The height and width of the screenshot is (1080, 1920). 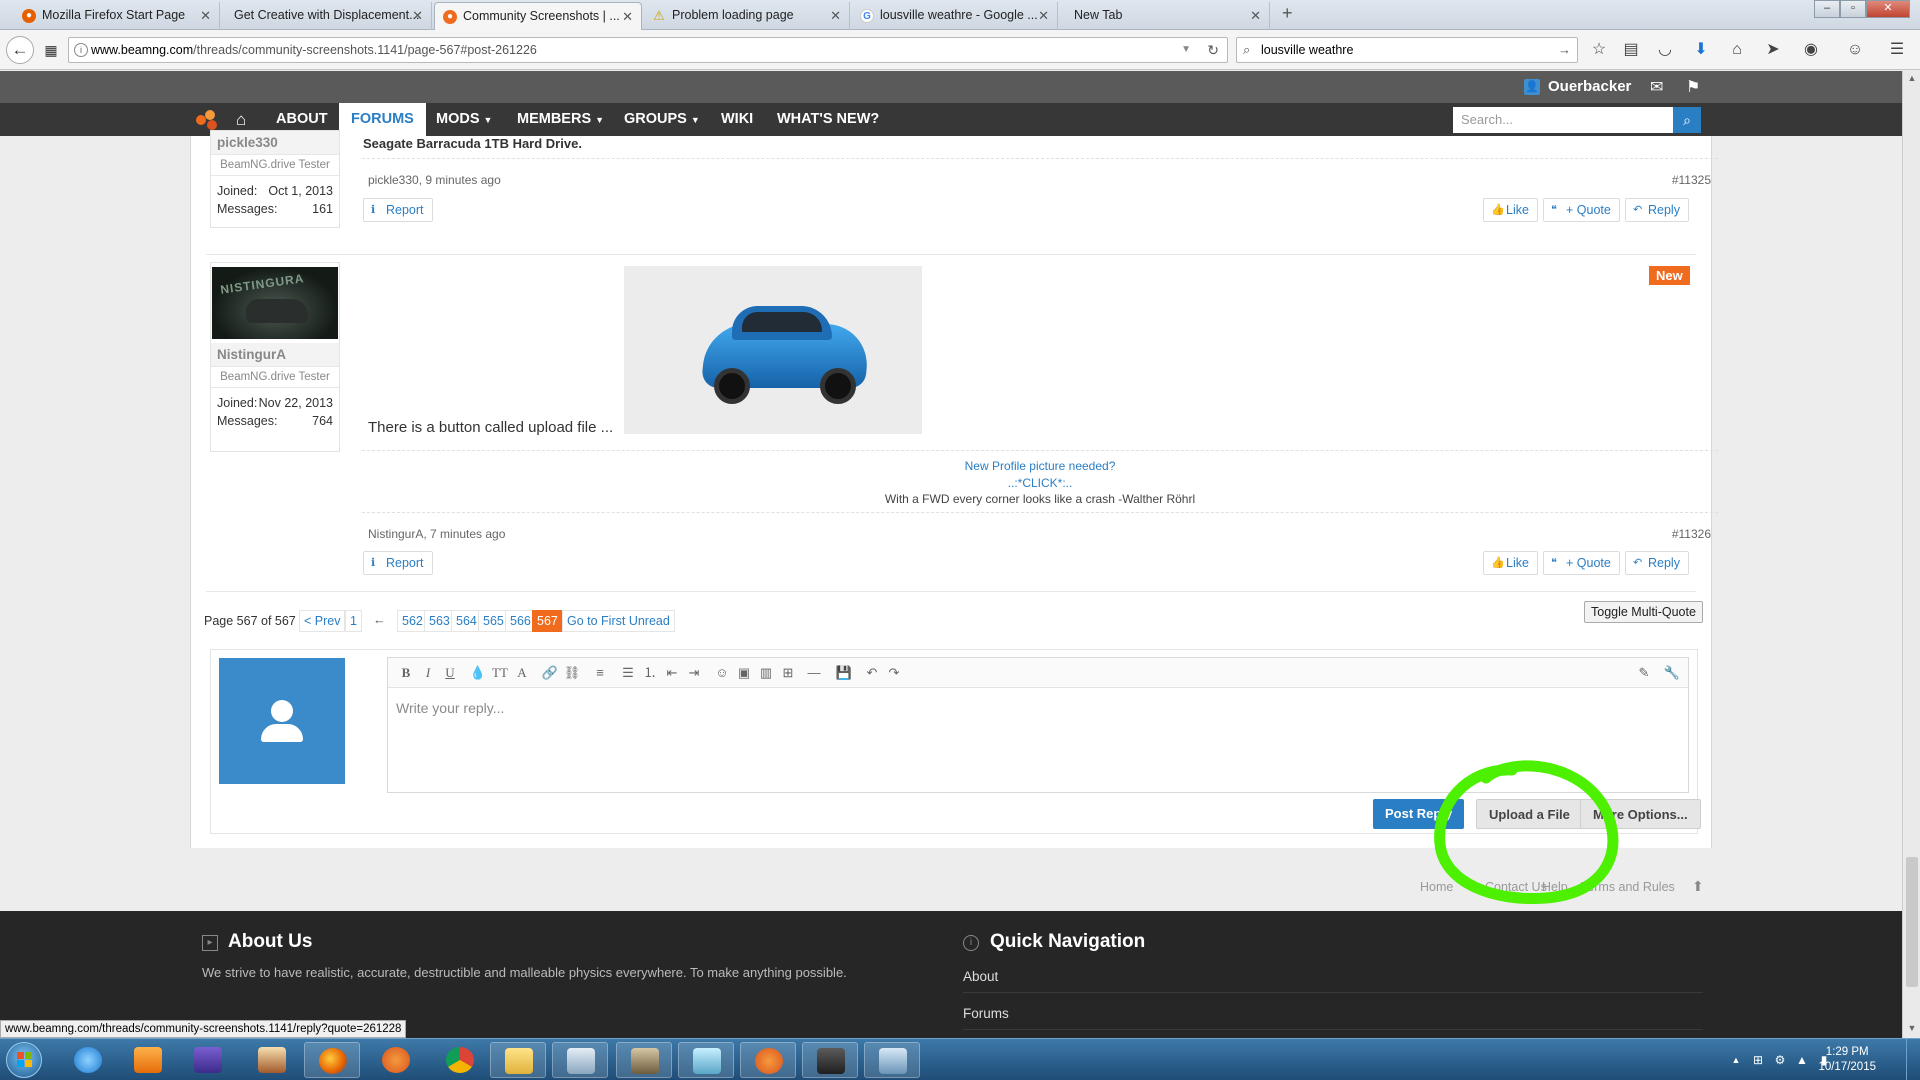 What do you see at coordinates (382, 119) in the screenshot?
I see `nav-forums: FORUMS` at bounding box center [382, 119].